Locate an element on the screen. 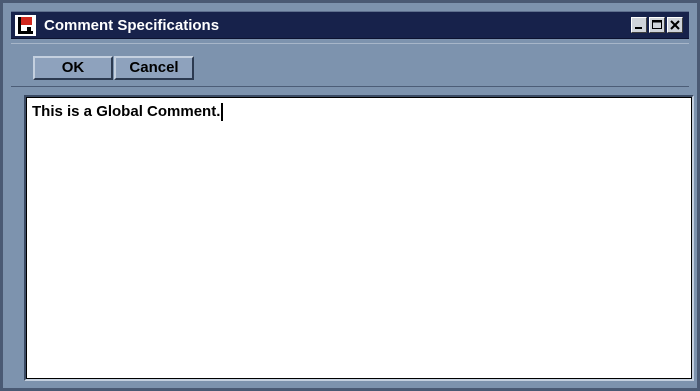  maximize-button is located at coordinates (657, 25).